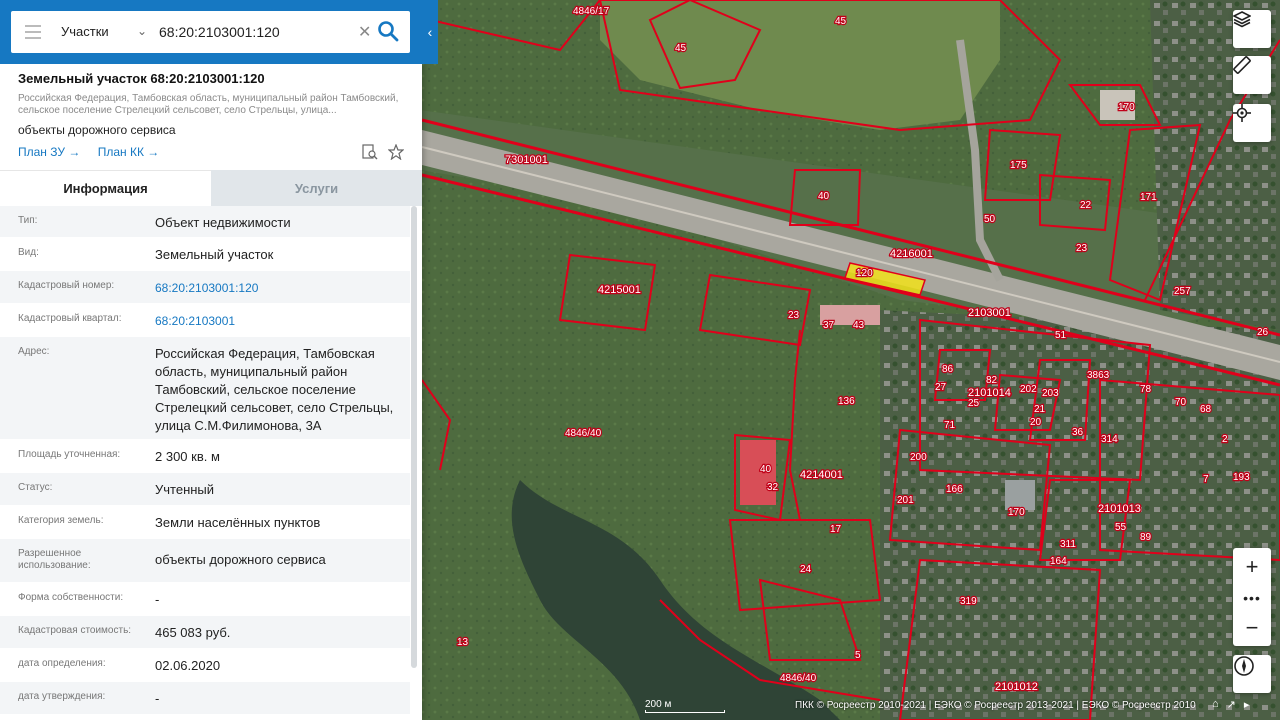 The image size is (1280, 720). What do you see at coordinates (1016, 687) in the screenshot?
I see `quarter-label: 2101012` at bounding box center [1016, 687].